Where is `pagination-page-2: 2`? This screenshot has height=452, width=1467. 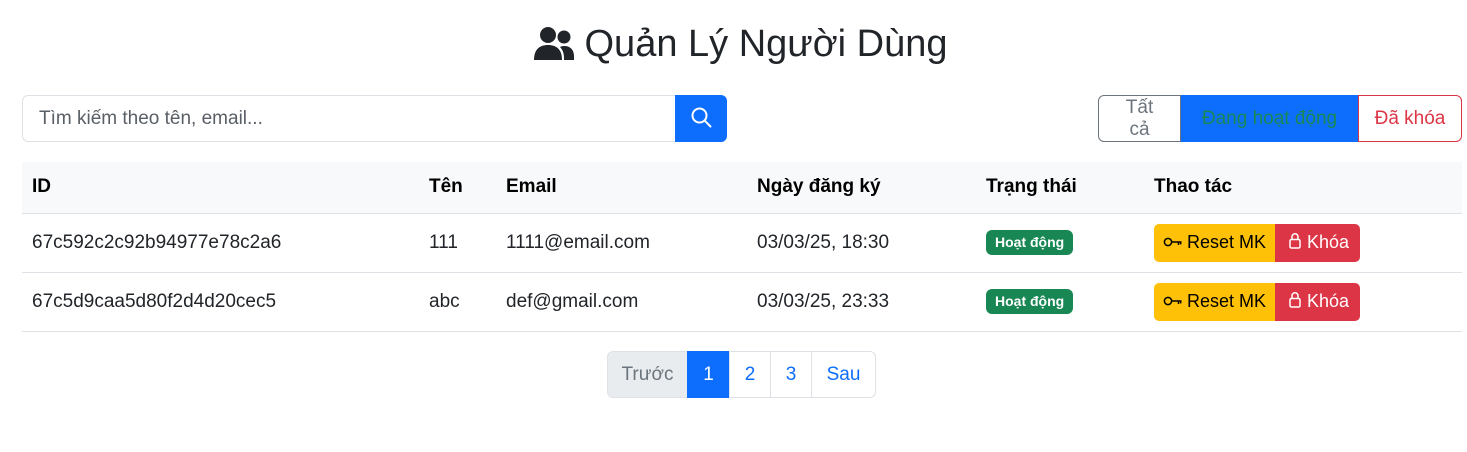
pagination-page-2: 2 is located at coordinates (750, 374).